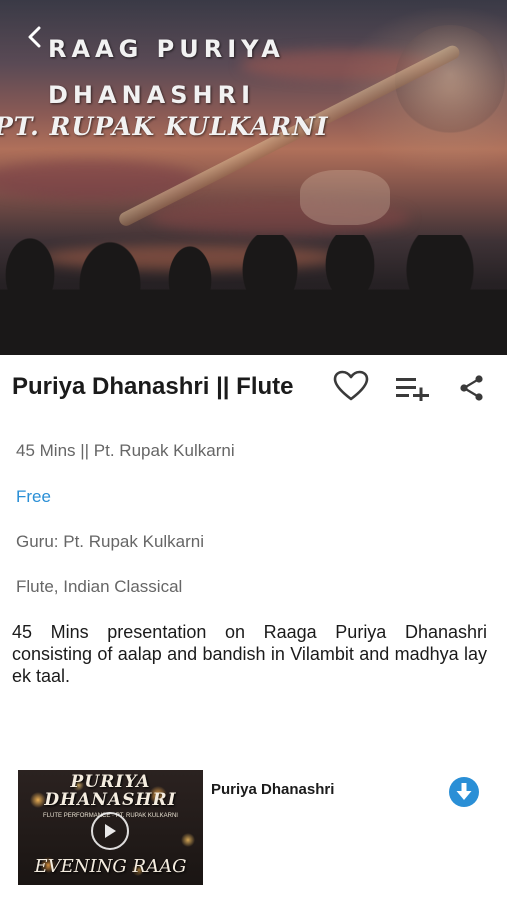 Image resolution: width=507 pixels, height=900 pixels. I want to click on play-button, so click(110, 831).